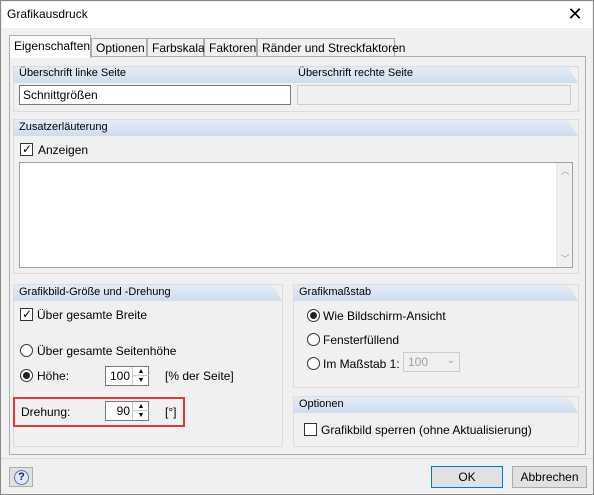 The image size is (594, 495). Describe the element at coordinates (63, 150) in the screenshot. I see `show-label: Anzeigen` at that location.